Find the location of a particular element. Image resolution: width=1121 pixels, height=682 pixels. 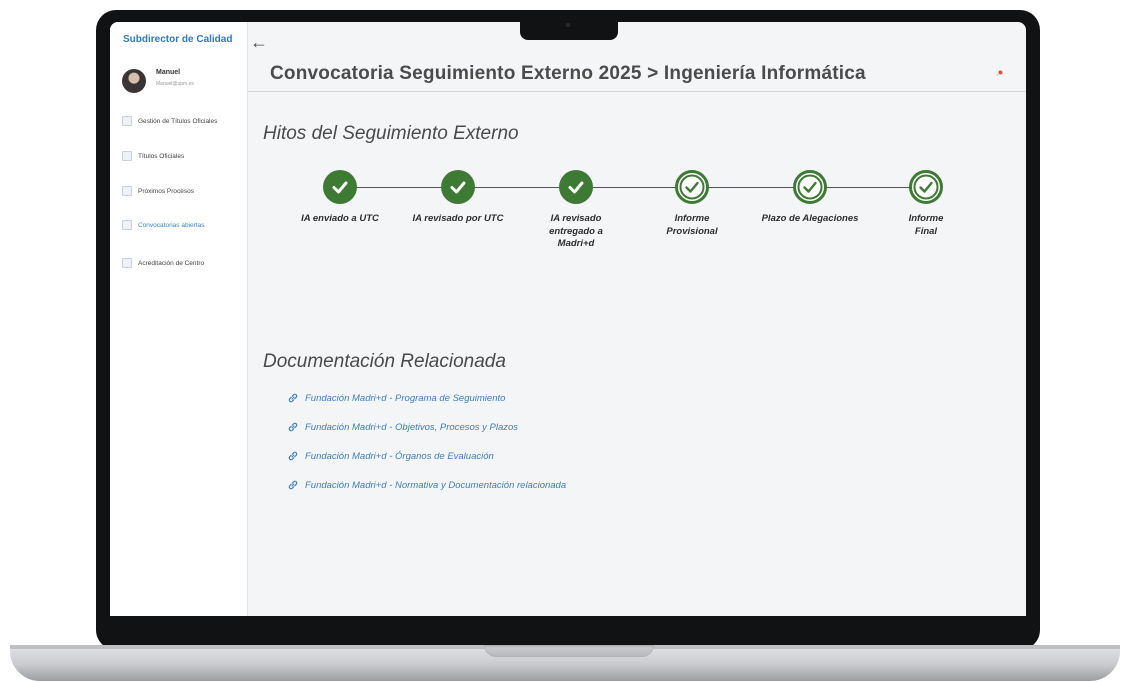

sidebar-item-titulos-oficiales: Títulos Oficiales is located at coordinates (153, 156).